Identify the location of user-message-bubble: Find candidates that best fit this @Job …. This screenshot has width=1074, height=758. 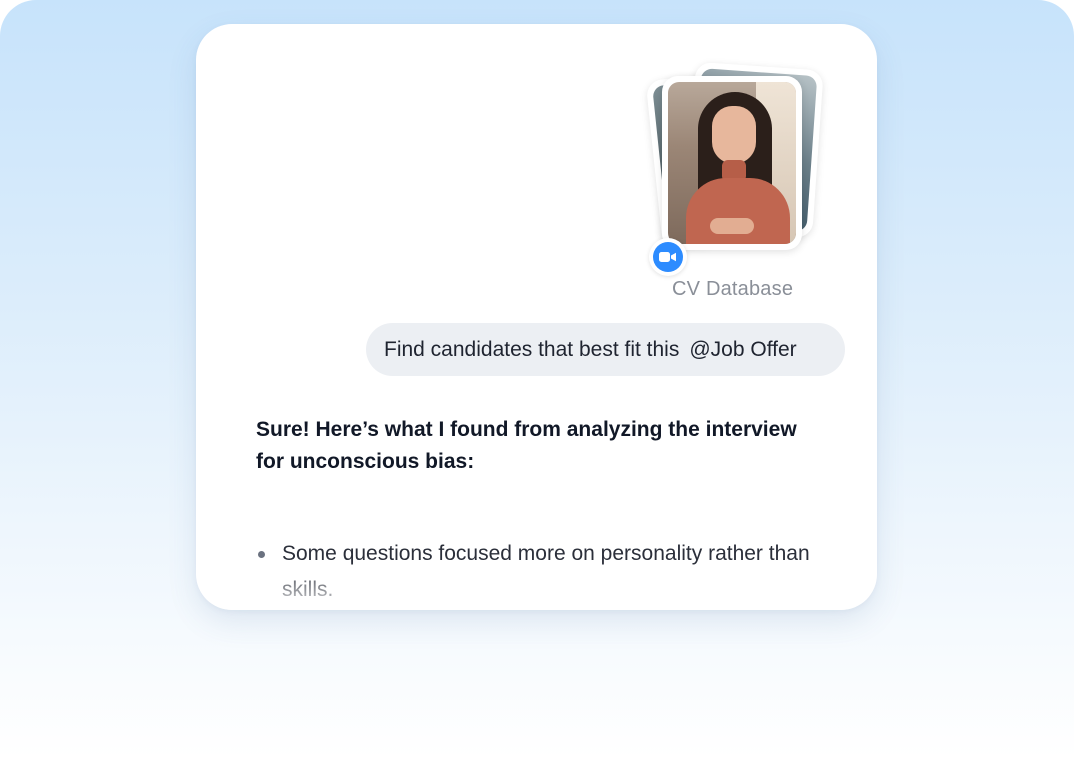
(605, 349).